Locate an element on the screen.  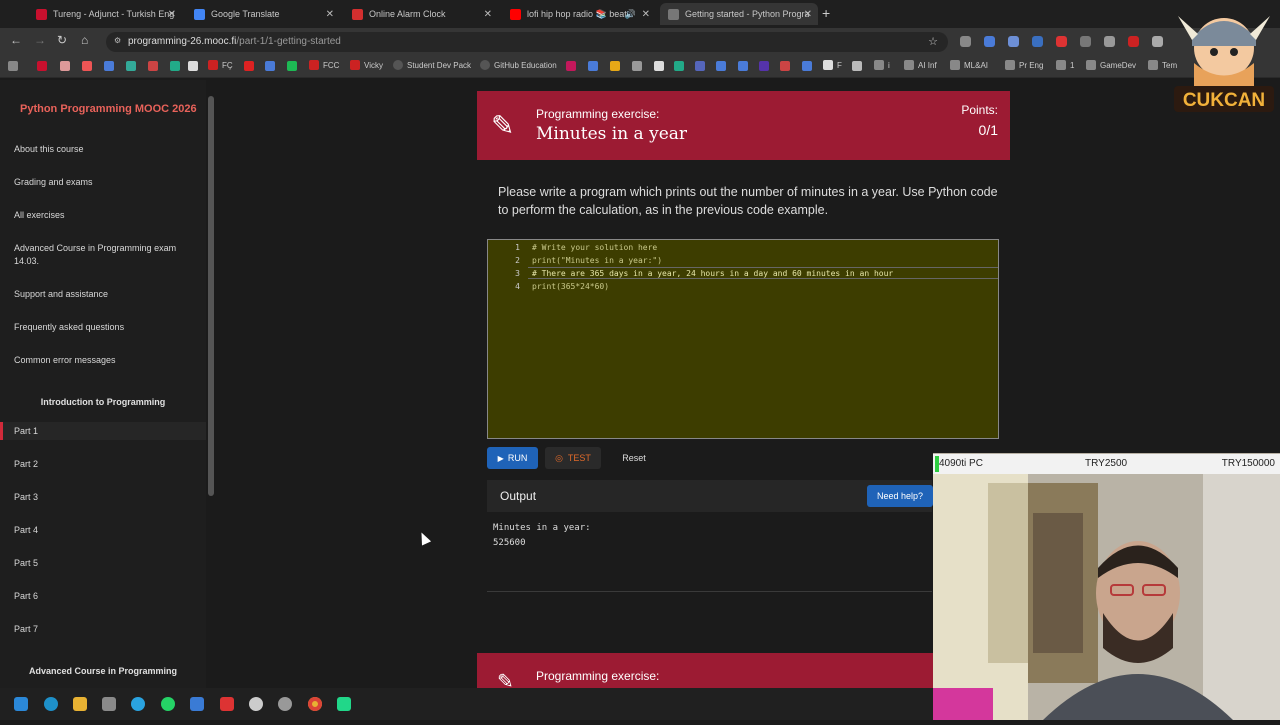
bookmark-link: F is located at coordinates (832, 65).